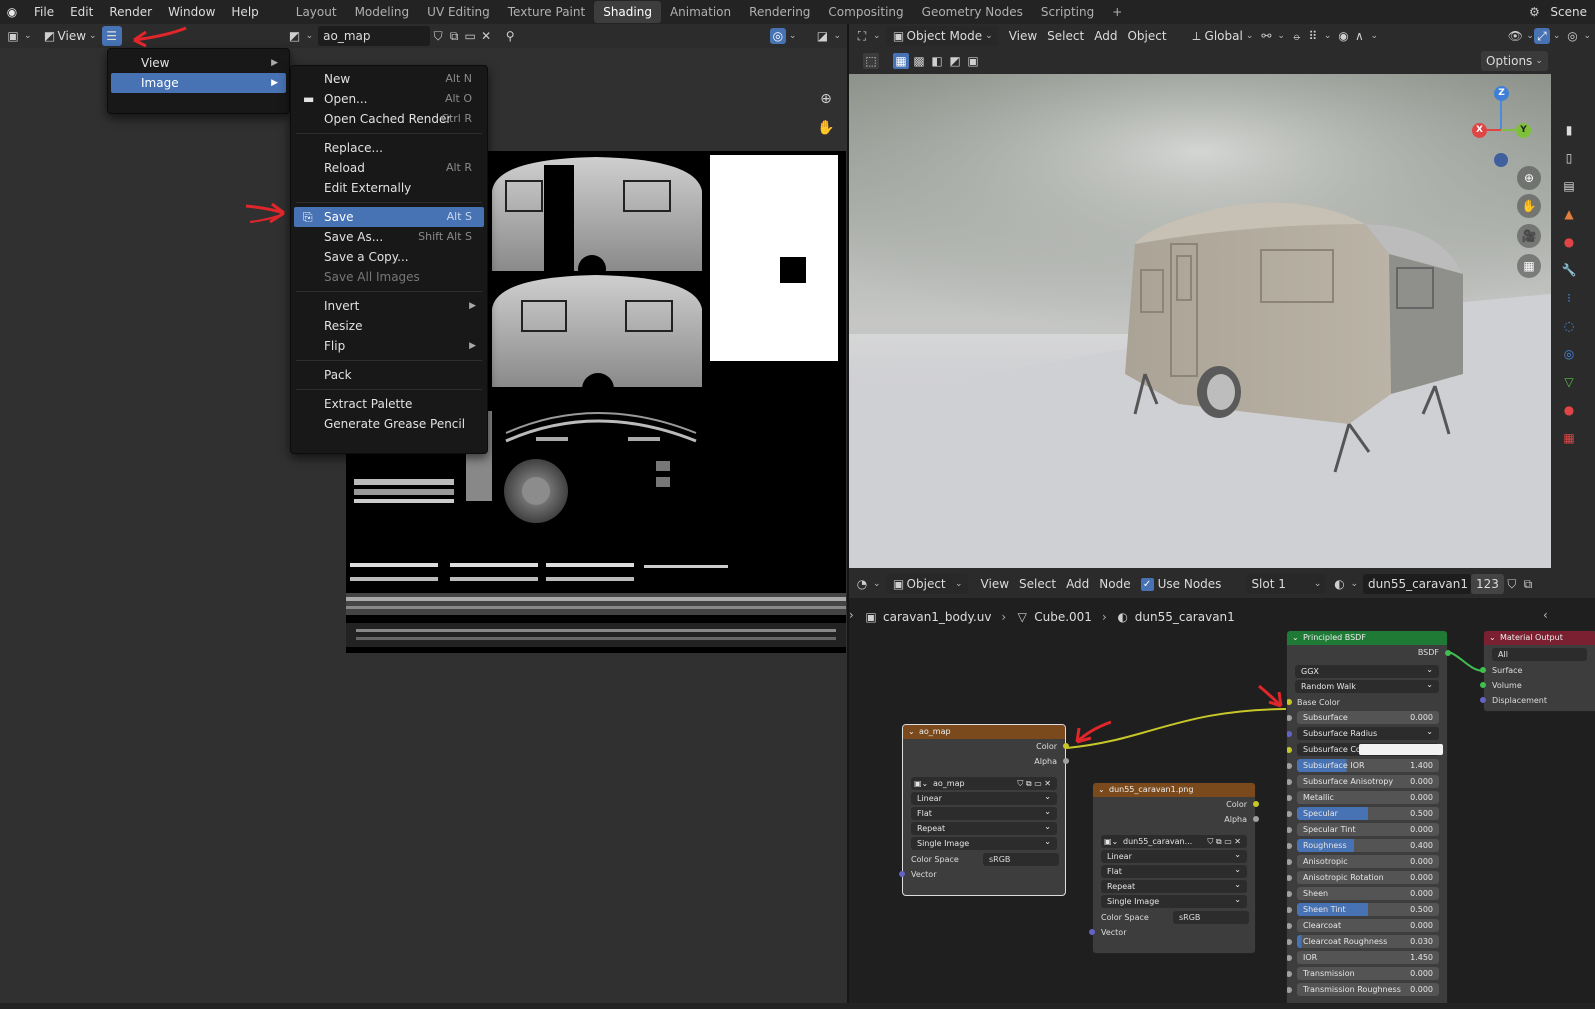  Describe the element at coordinates (1066, 746) in the screenshot. I see `socket-color` at that location.